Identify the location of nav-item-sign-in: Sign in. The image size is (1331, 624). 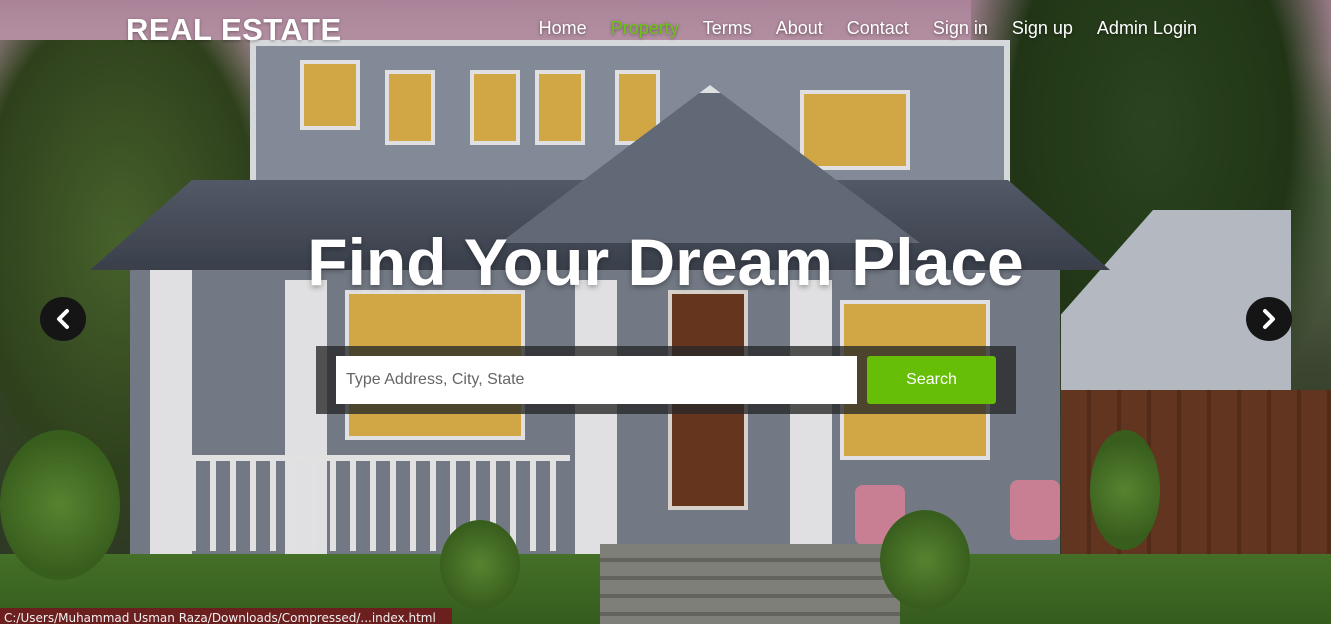
(960, 28).